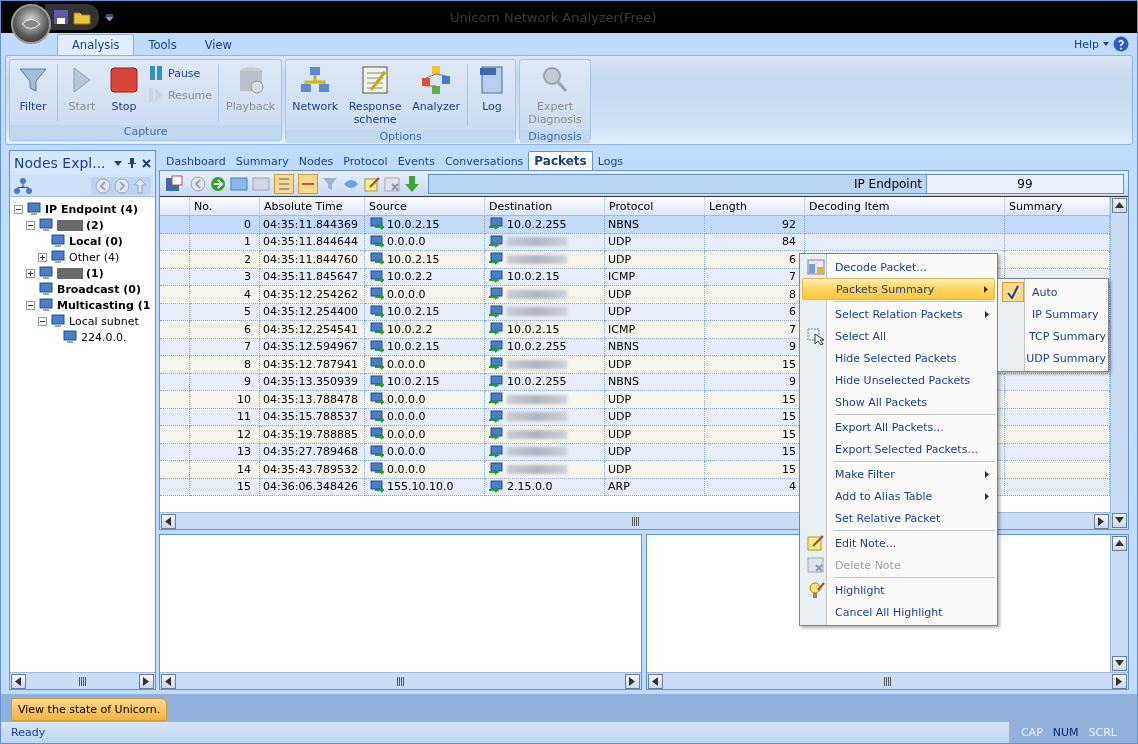  I want to click on folder-icon, so click(82, 17).